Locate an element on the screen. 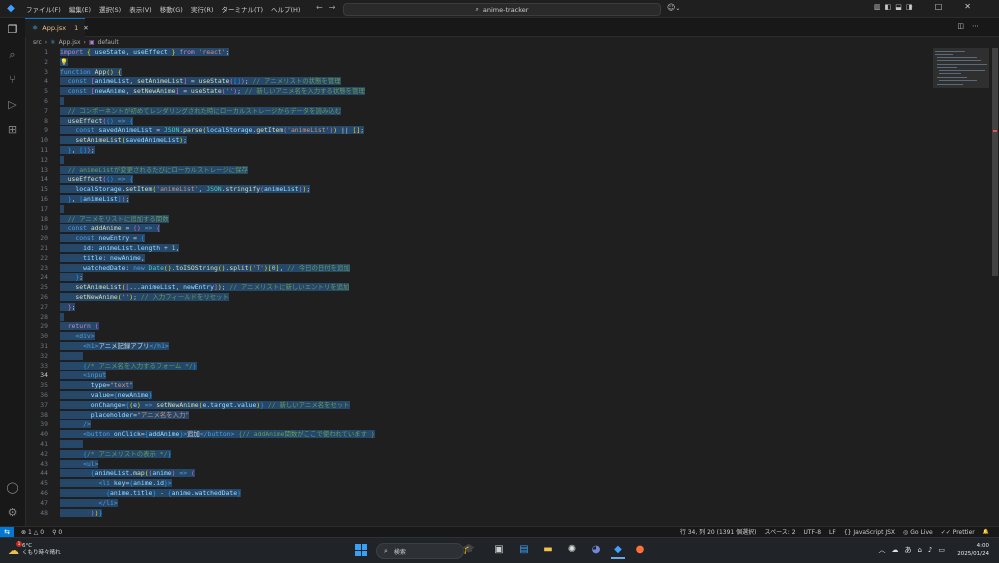  clock: 4:00 2025/01/24 is located at coordinates (973, 550).